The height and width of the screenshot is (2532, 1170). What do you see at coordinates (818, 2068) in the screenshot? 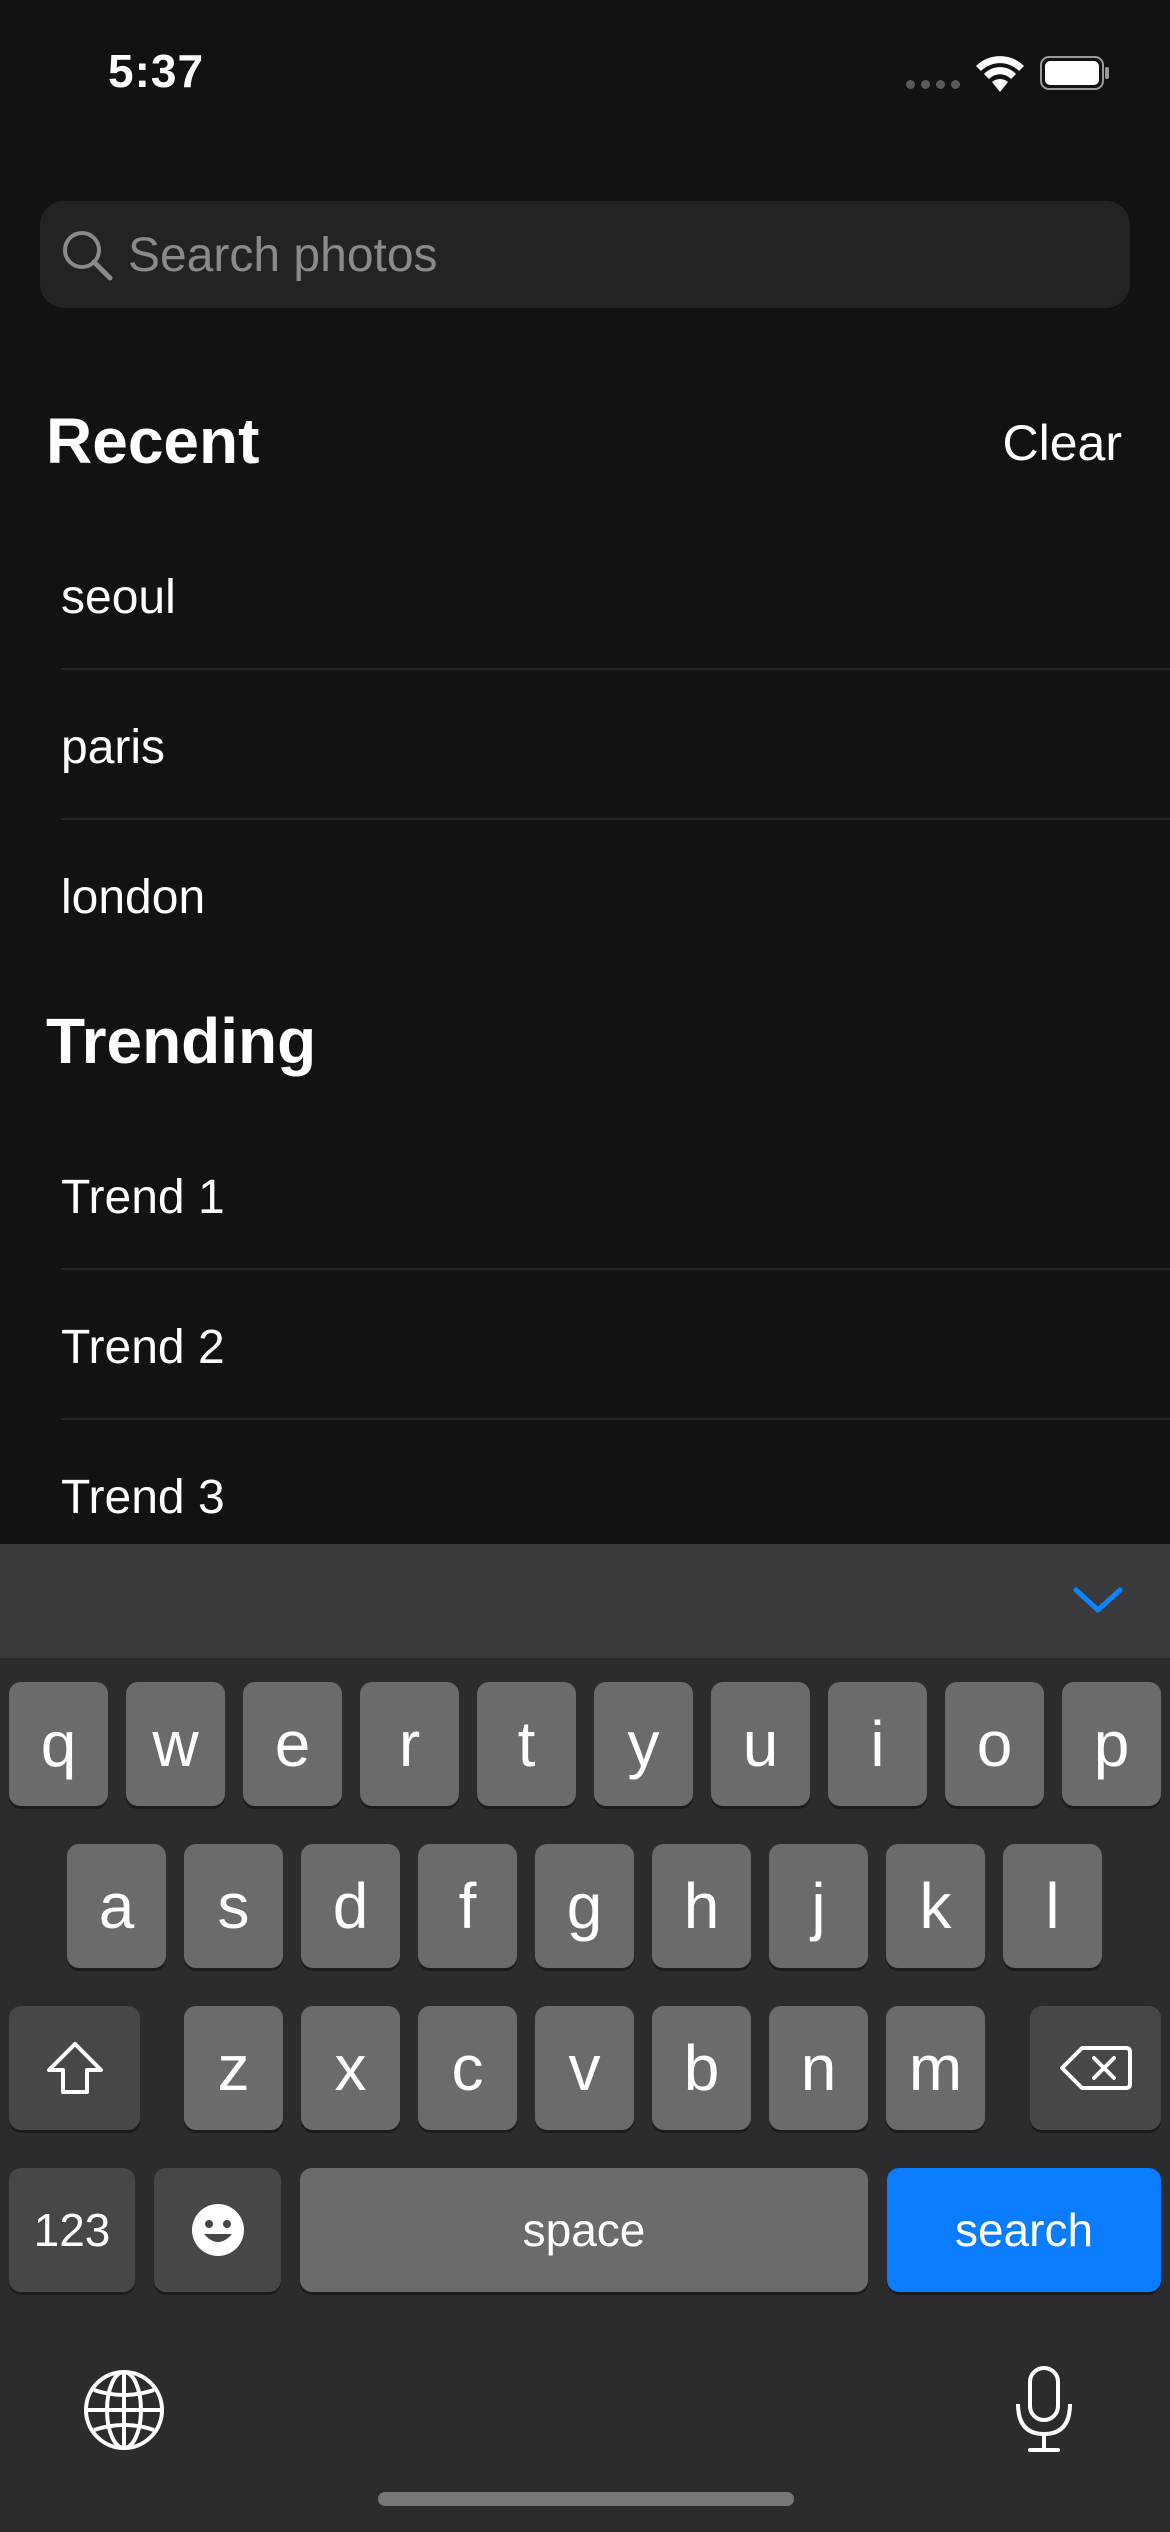
I see `key-n: n` at bounding box center [818, 2068].